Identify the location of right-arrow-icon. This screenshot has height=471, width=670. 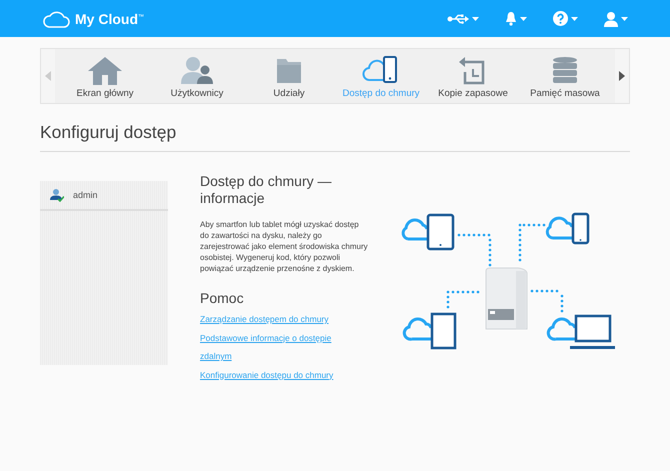
(622, 76).